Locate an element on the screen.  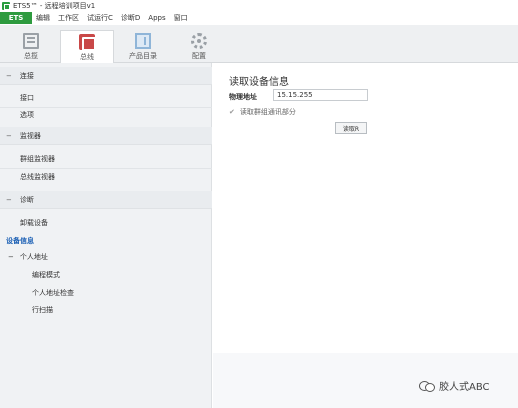
tab-settings-label: 配置 is located at coordinates (199, 56).